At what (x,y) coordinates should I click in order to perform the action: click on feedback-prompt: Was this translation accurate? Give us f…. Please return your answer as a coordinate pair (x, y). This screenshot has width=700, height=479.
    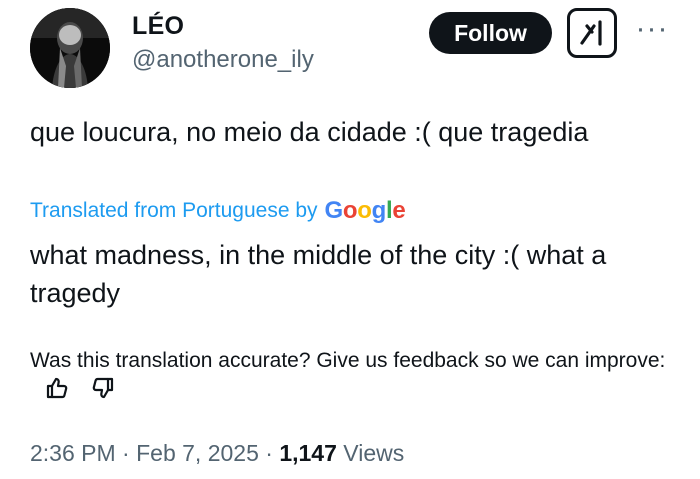
    Looking at the image, I should click on (348, 360).